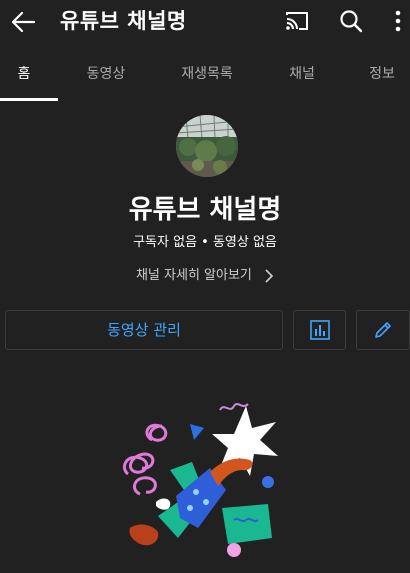  What do you see at coordinates (193, 275) in the screenshot?
I see `about-channel-label: 채널 자세히 알아보기` at bounding box center [193, 275].